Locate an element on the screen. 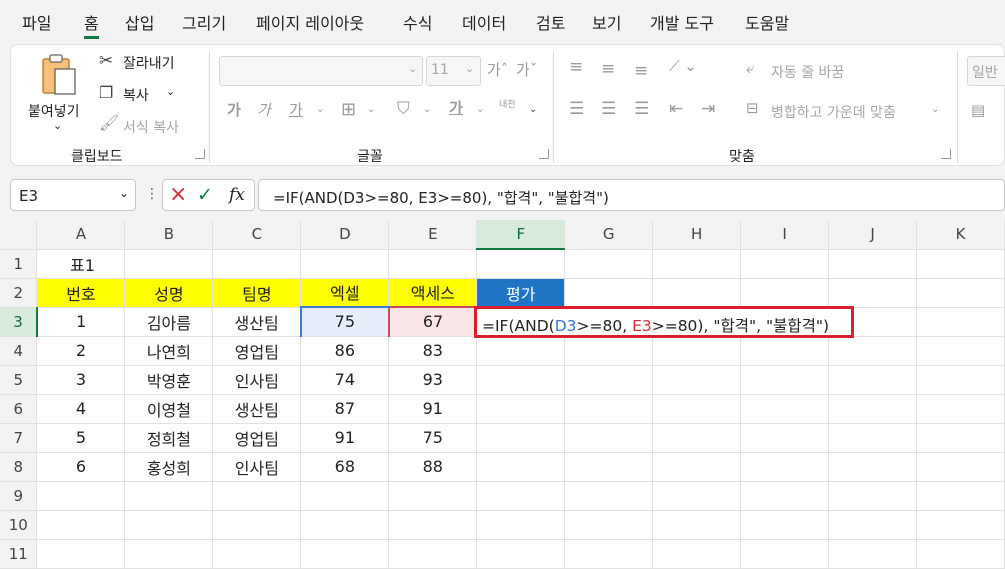  cancel-icon: × is located at coordinates (178, 194).